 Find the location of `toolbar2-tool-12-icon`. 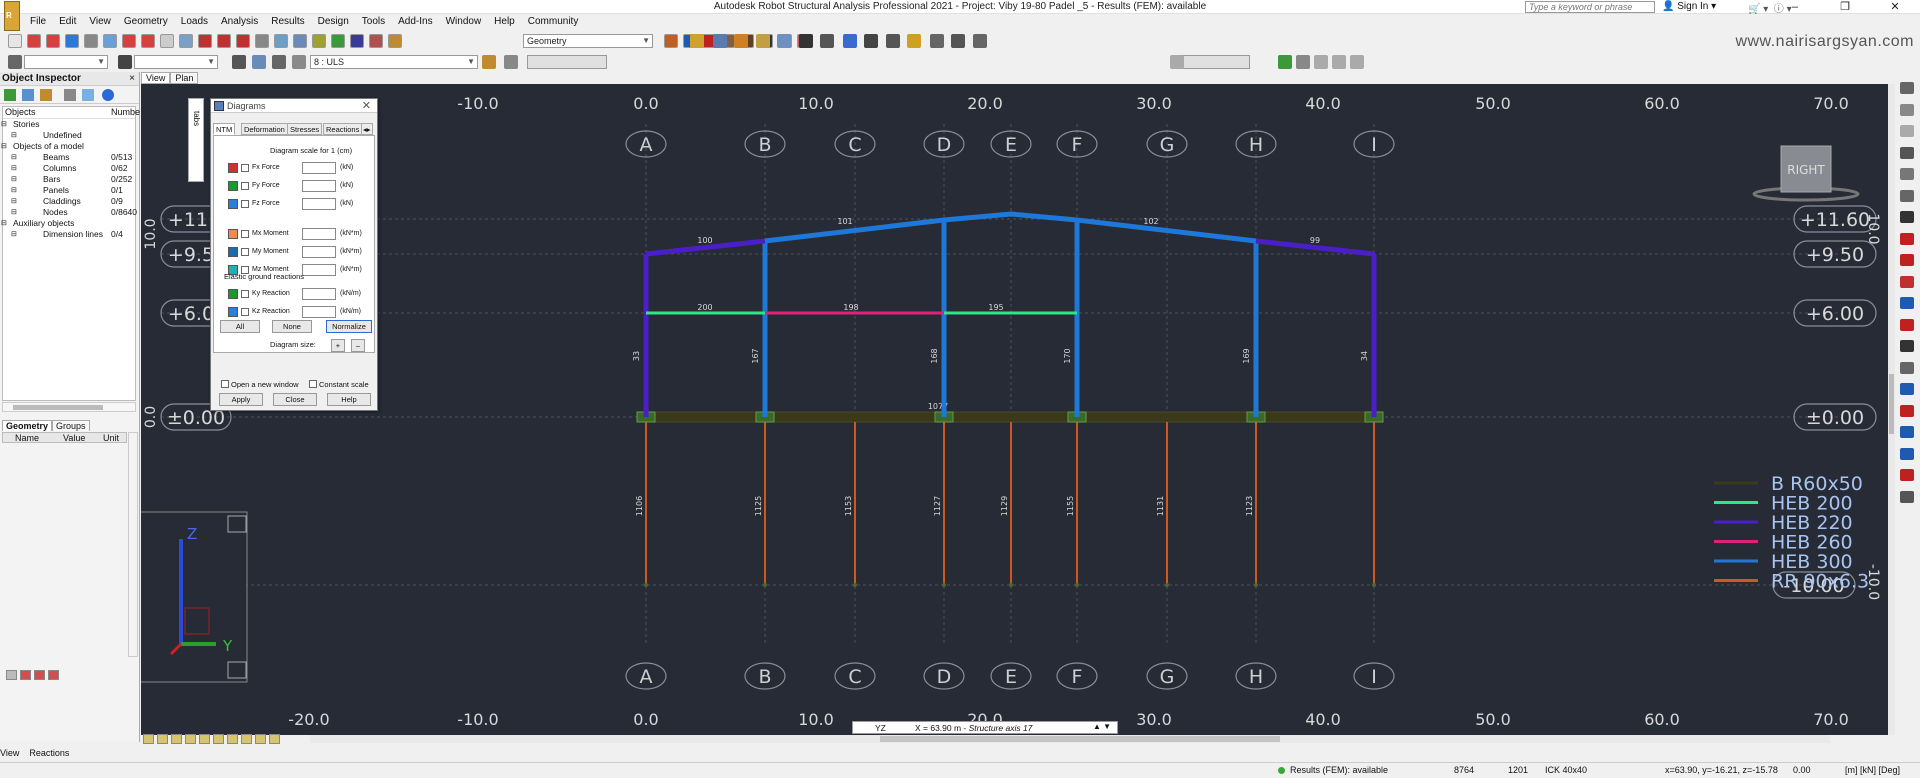

toolbar2-tool-12-icon is located at coordinates (1321, 62).